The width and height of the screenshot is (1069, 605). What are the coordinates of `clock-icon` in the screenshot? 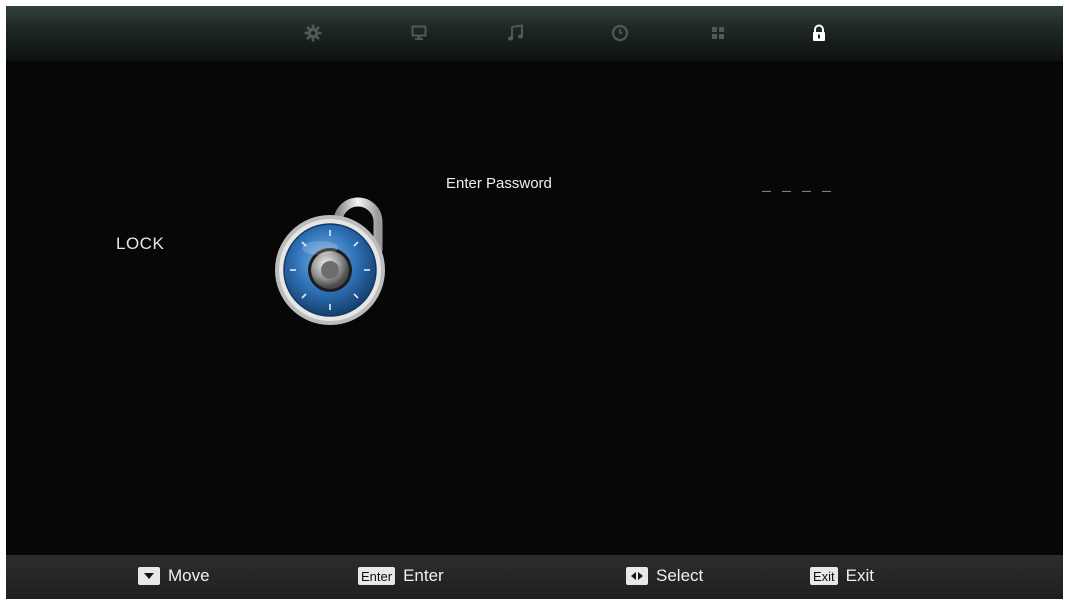 It's located at (620, 33).